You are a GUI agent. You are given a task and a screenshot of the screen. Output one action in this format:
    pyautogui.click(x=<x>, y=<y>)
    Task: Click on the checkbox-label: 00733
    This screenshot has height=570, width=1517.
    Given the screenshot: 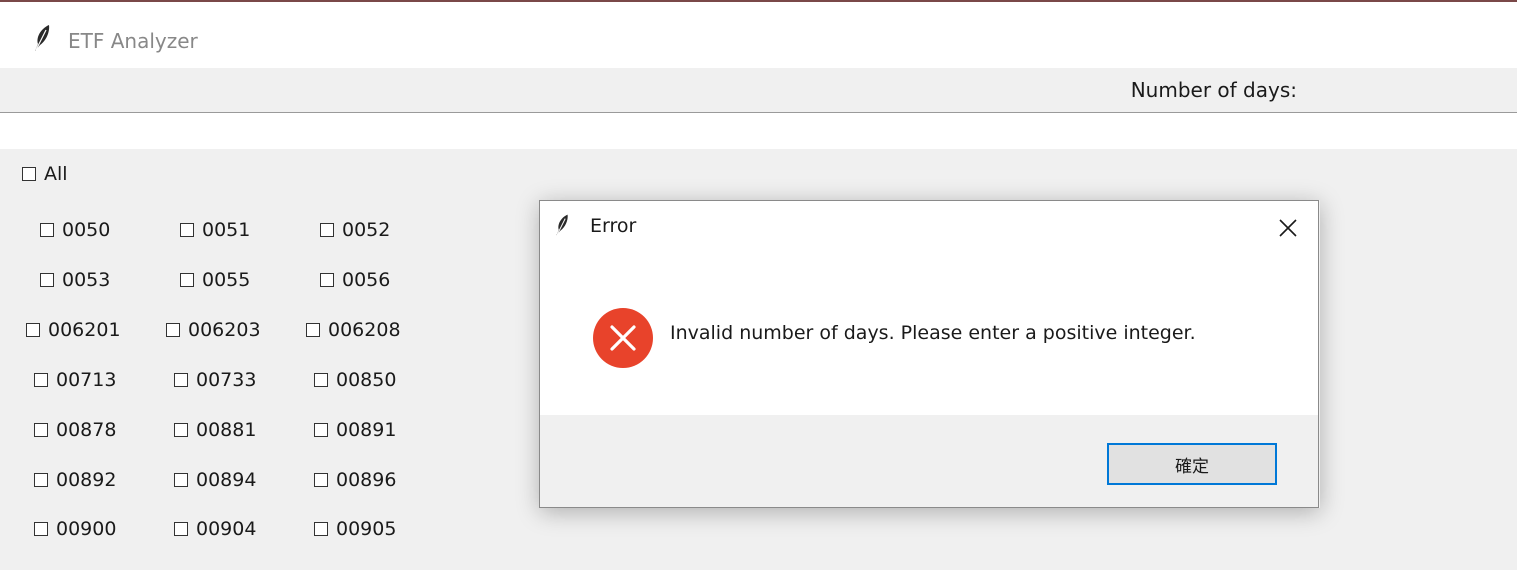 What is the action you would take?
    pyautogui.click(x=226, y=380)
    